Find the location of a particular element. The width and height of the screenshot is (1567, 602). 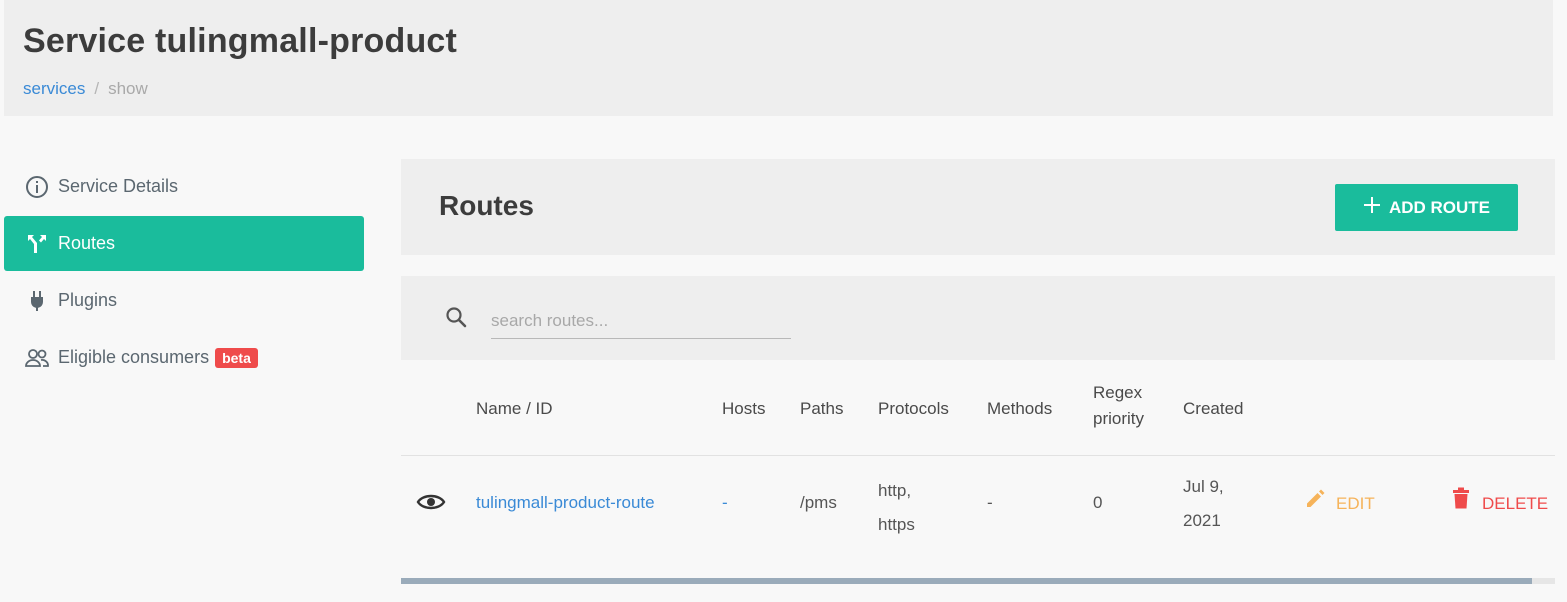

sidebar-item-label: Eligible consumers is located at coordinates (134, 357).